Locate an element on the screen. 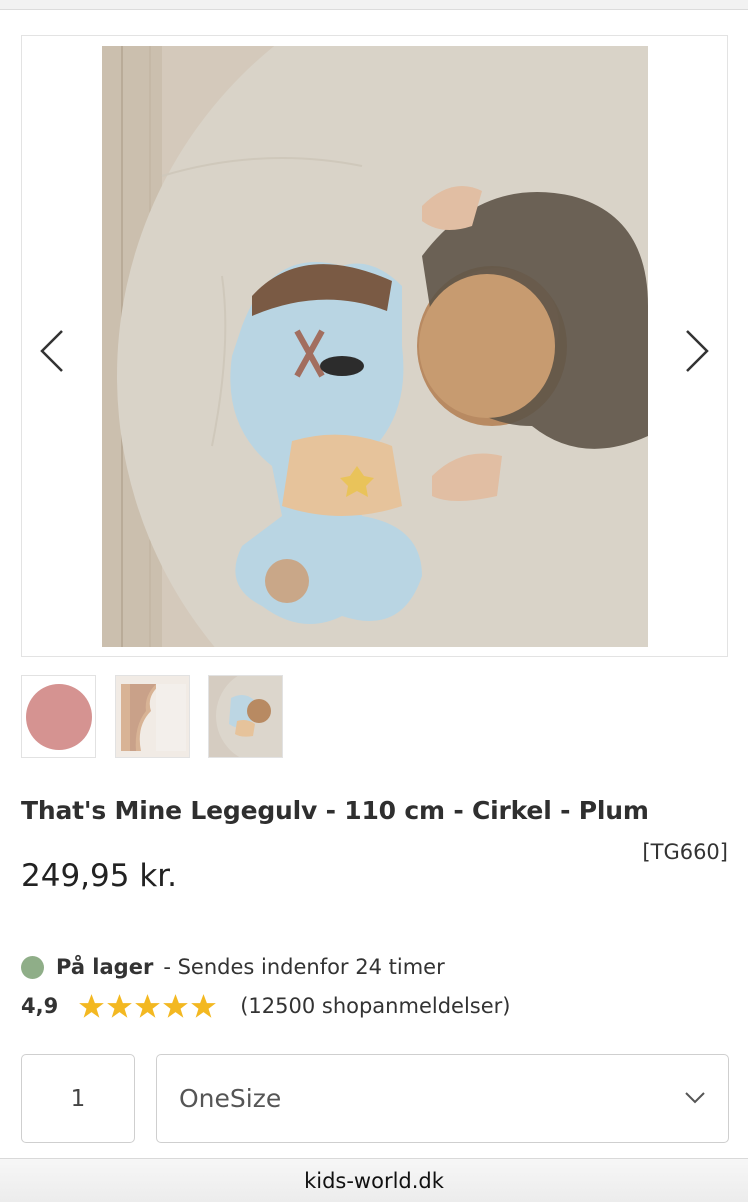 This screenshot has width=748, height=1202. chevron-right-icon is located at coordinates (697, 351).